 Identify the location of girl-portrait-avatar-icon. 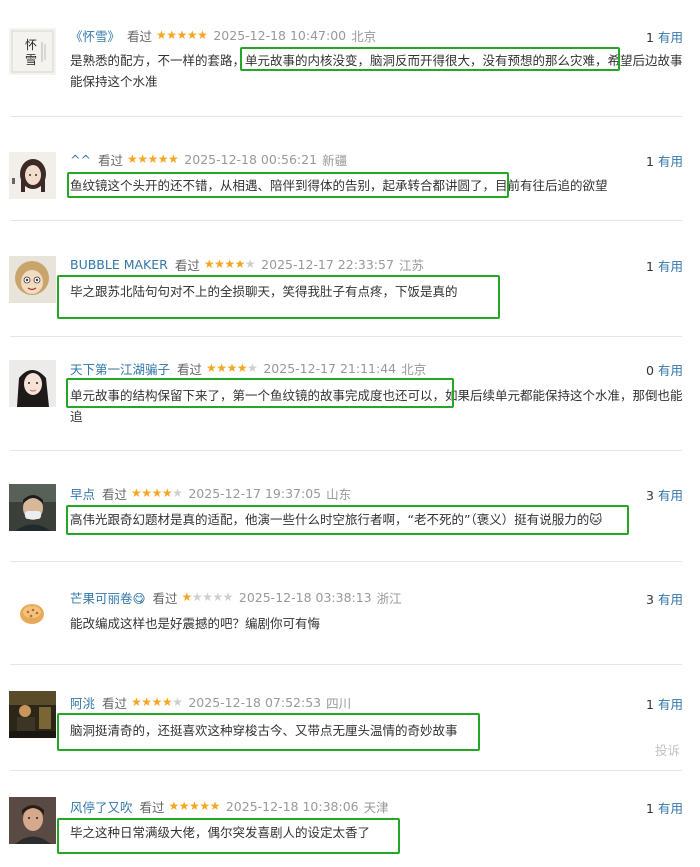
(32, 383).